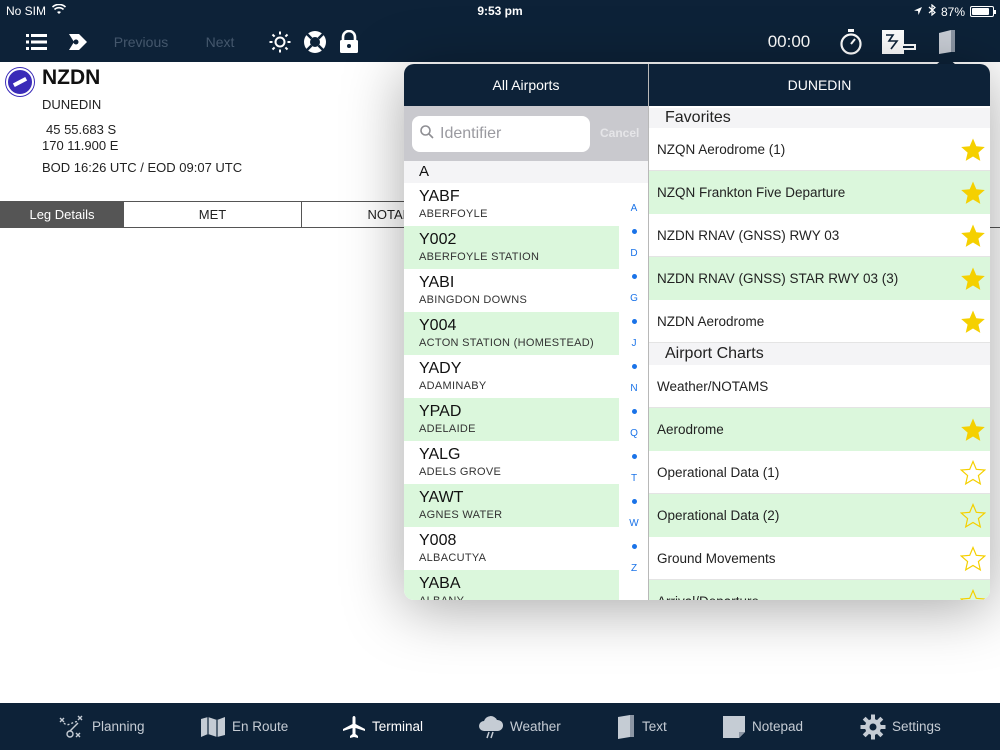  I want to click on index-letter: W, so click(634, 524).